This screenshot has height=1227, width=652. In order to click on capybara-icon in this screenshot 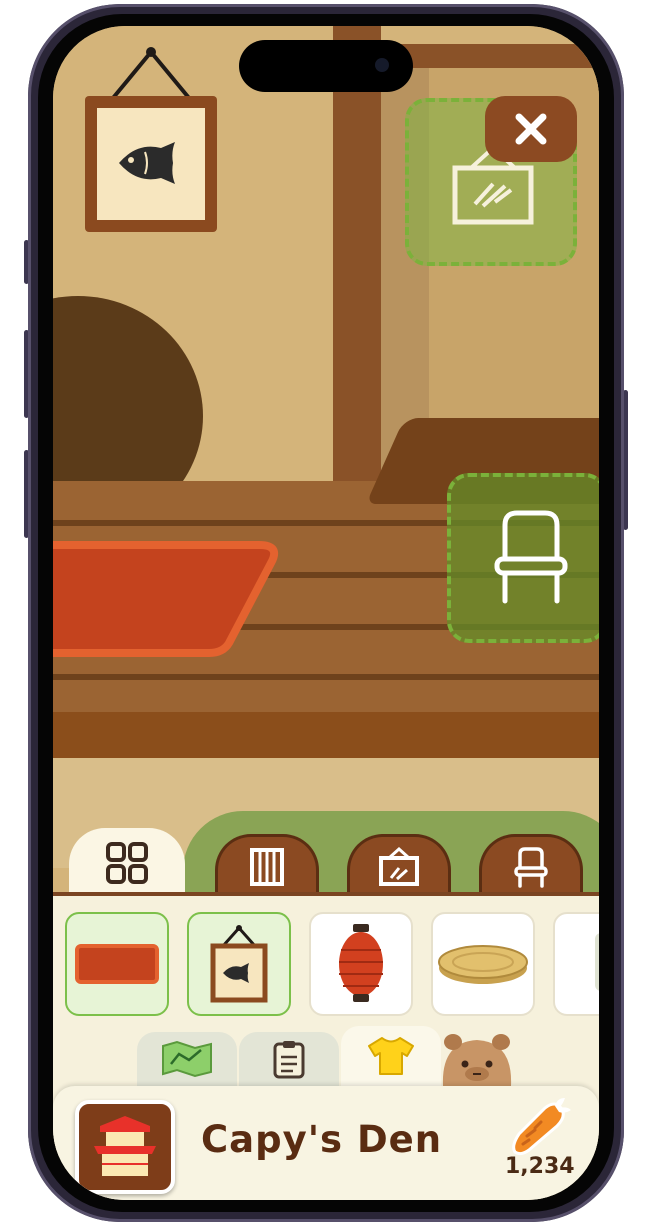, I will do `click(477, 1060)`.